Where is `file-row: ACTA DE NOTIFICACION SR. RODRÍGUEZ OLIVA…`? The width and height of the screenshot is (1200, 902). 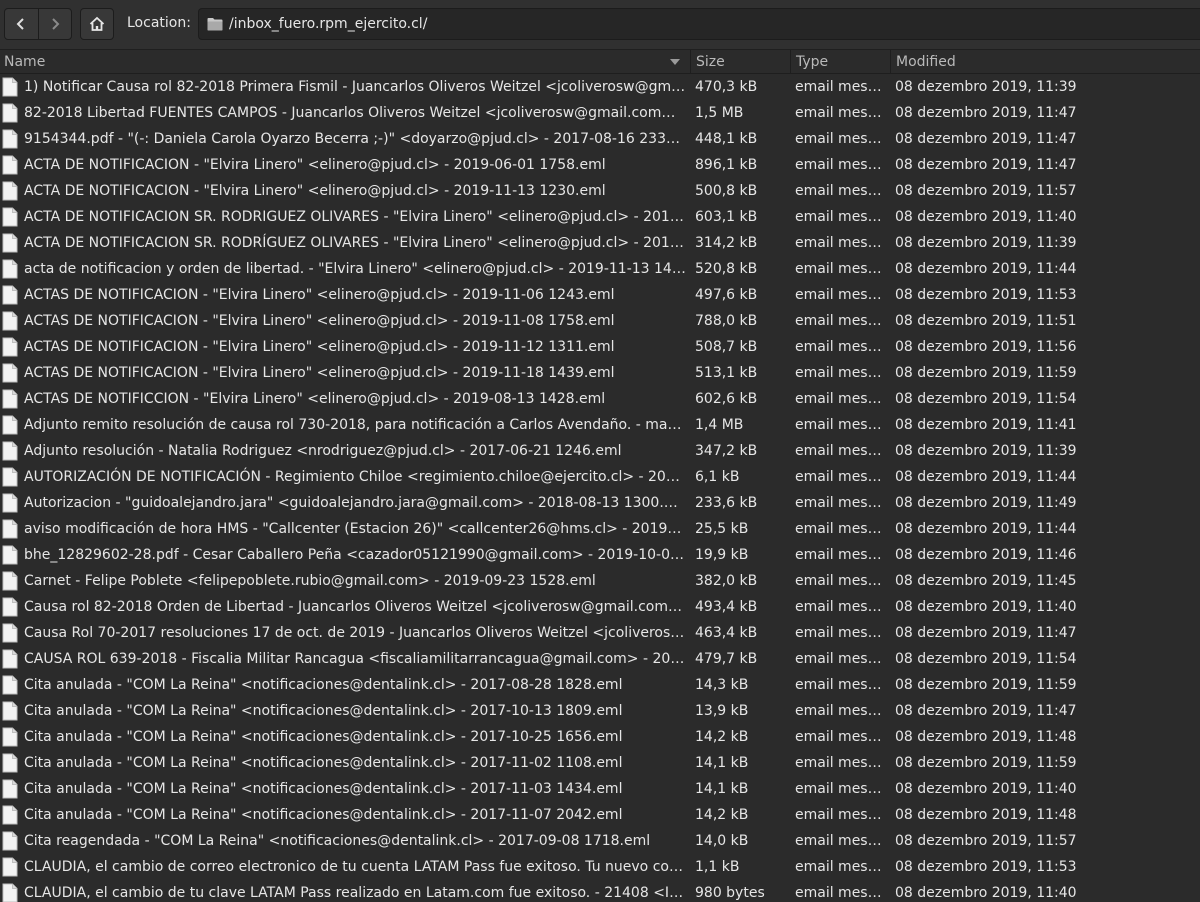 file-row: ACTA DE NOTIFICACION SR. RODRÍGUEZ OLIVA… is located at coordinates (600, 243).